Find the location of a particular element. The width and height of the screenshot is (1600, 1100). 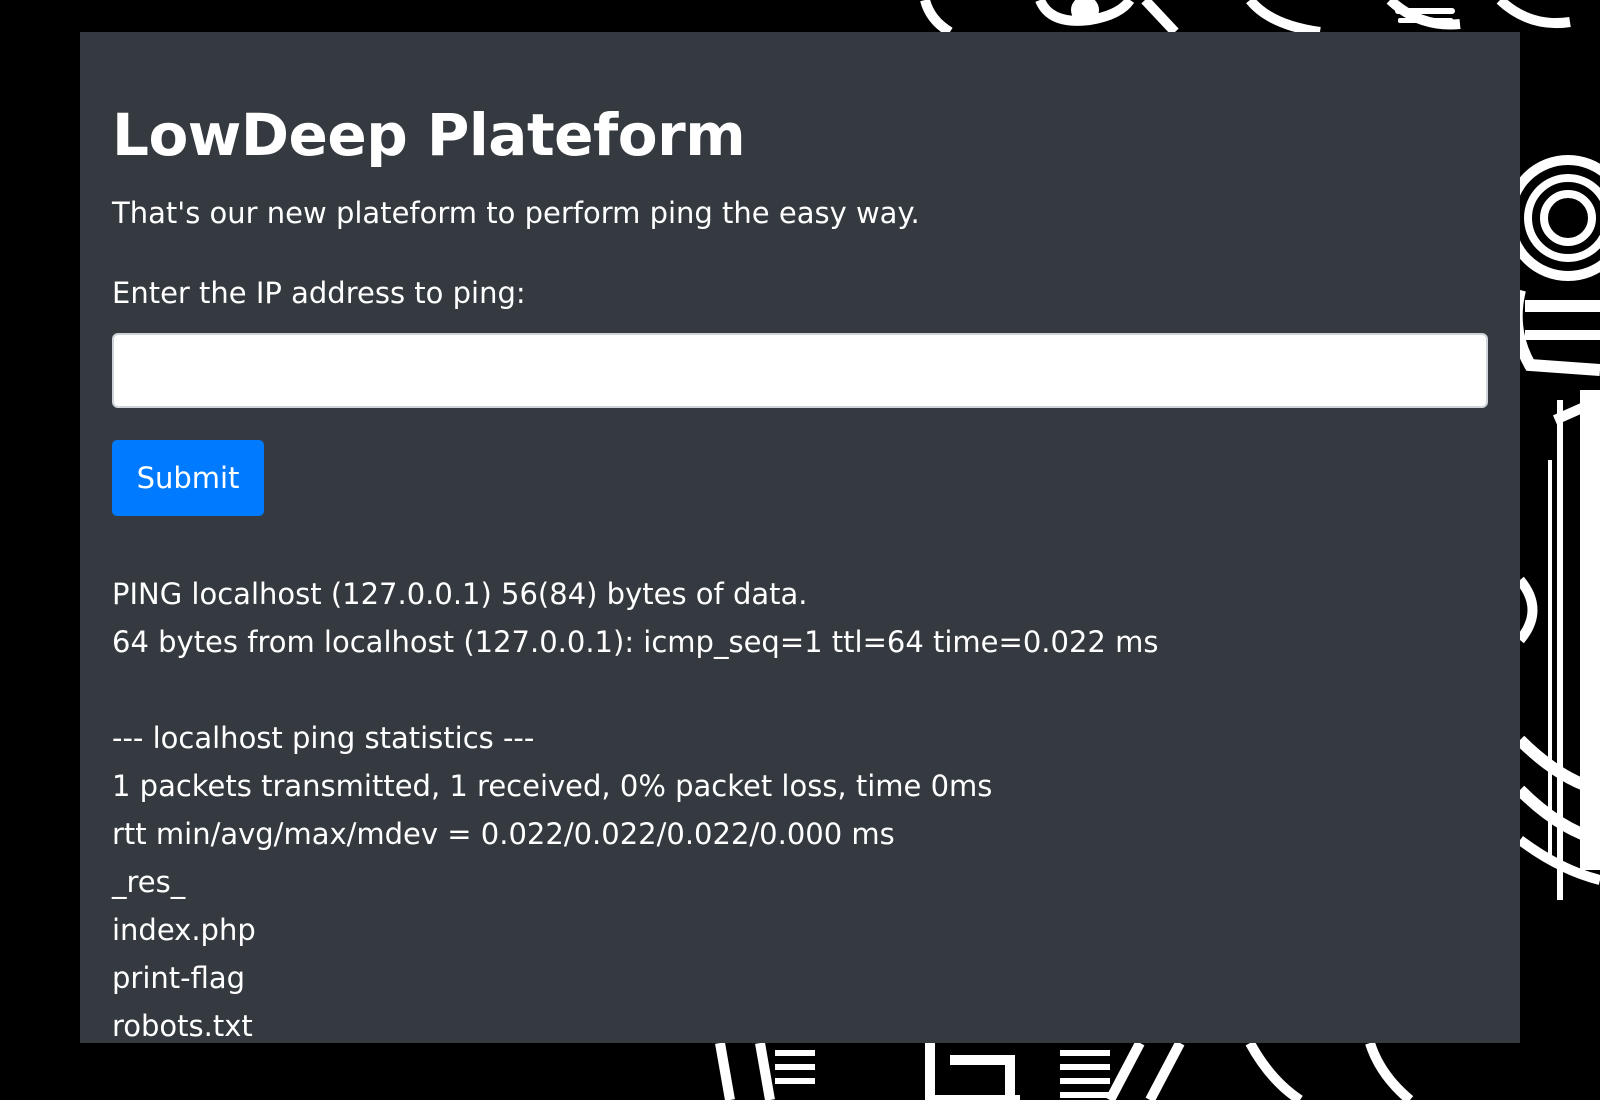

output-line: robots.txt is located at coordinates (182, 1026).